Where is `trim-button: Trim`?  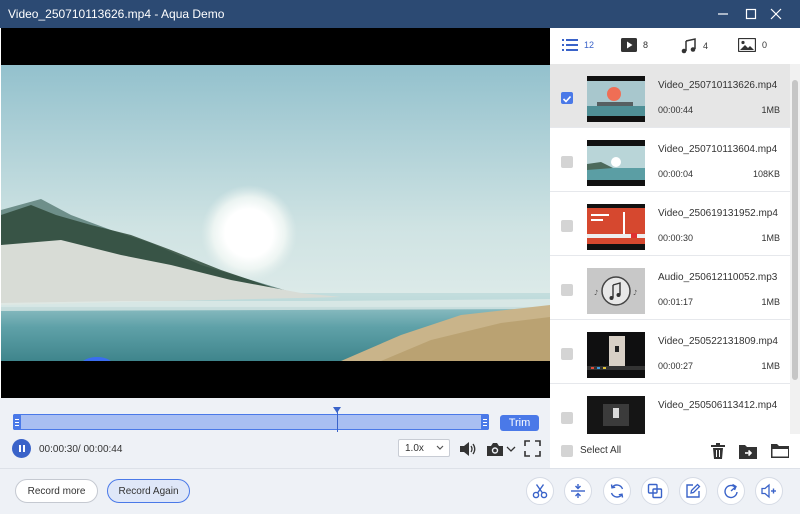
trim-button: Trim is located at coordinates (519, 423).